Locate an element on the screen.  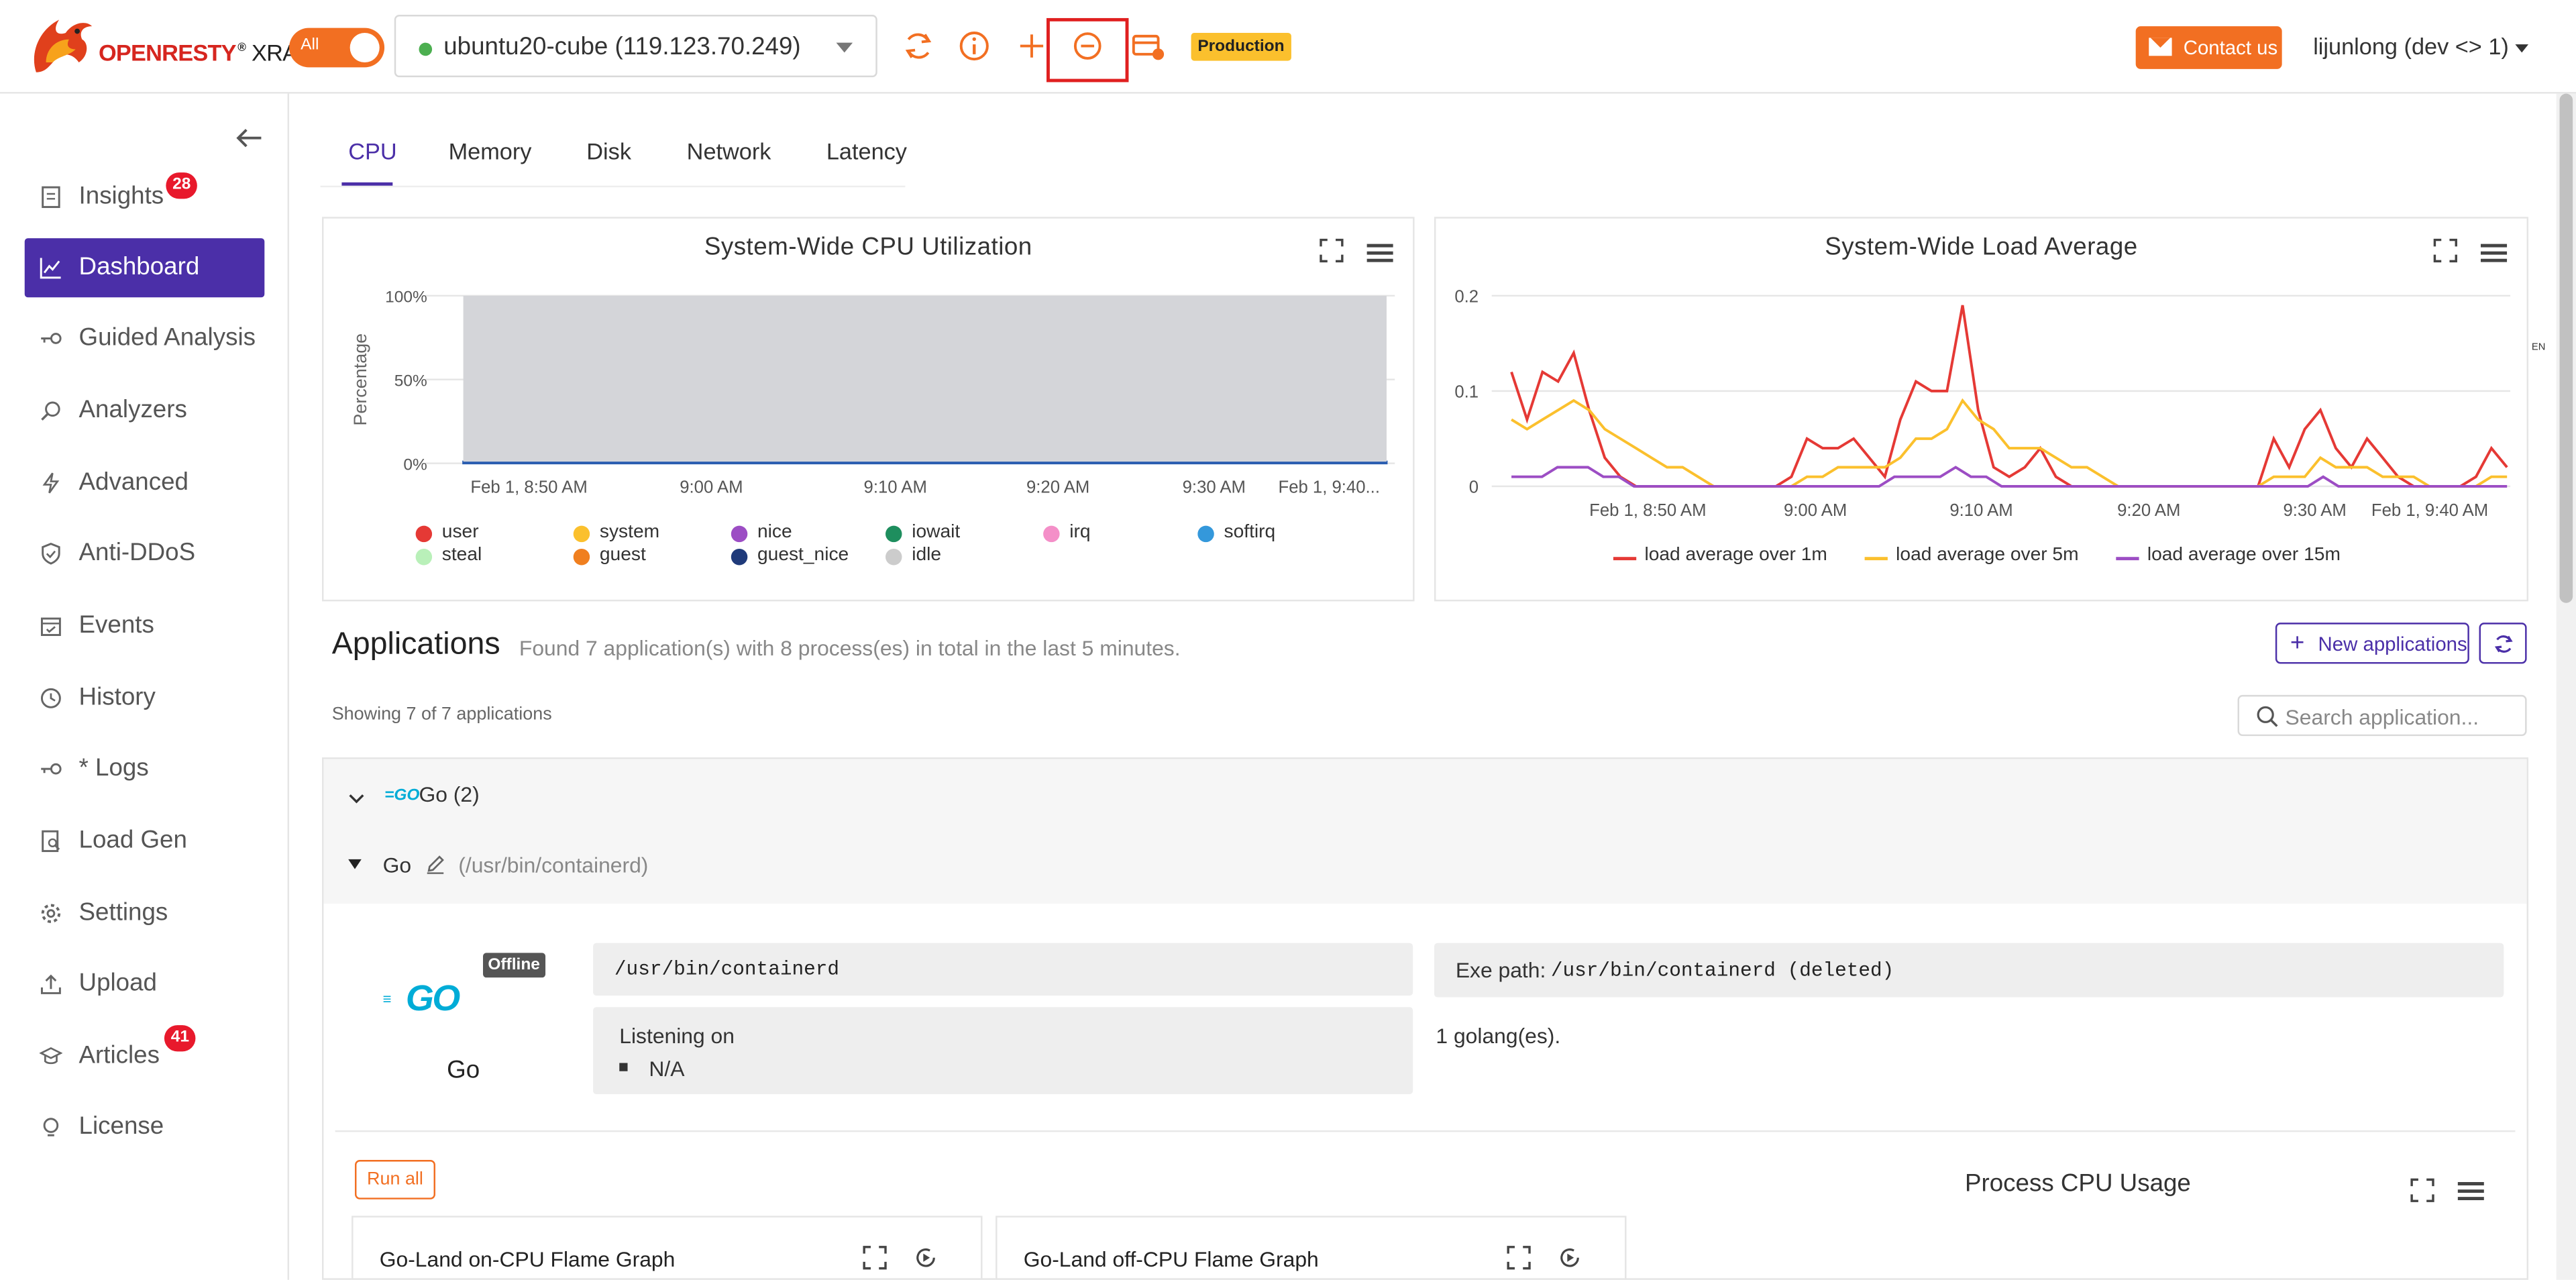
edit-pencil-icon is located at coordinates (435, 864).